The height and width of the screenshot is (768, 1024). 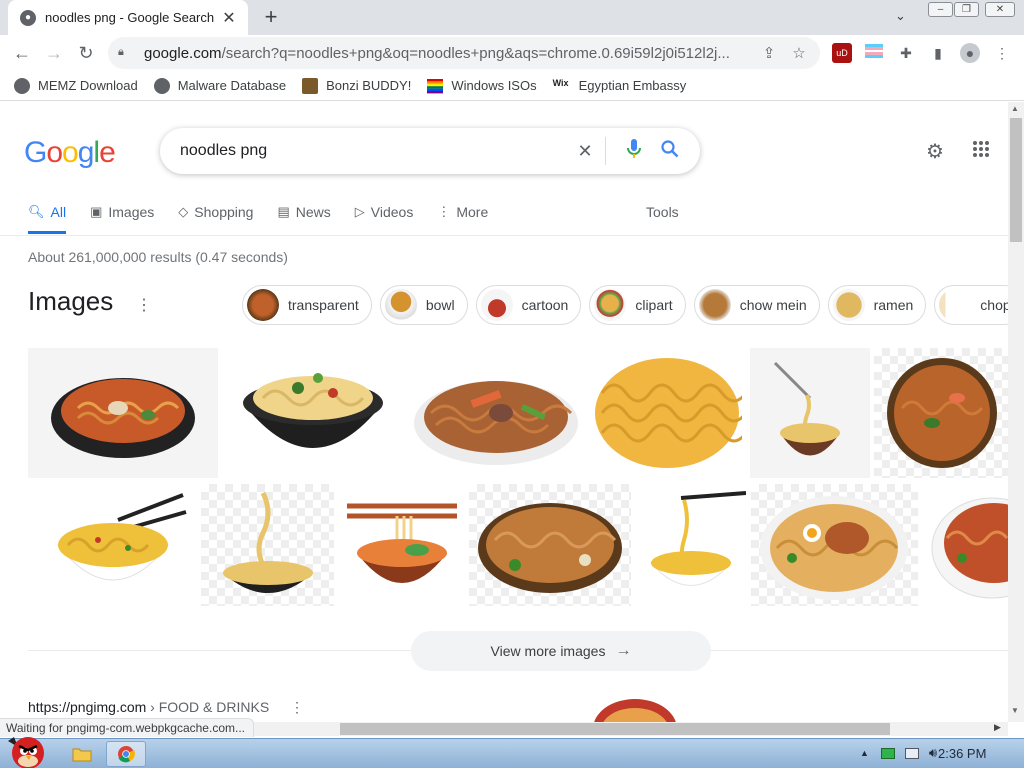 What do you see at coordinates (900, 16) in the screenshot?
I see `tab-search-chevron-icon: ⌄` at bounding box center [900, 16].